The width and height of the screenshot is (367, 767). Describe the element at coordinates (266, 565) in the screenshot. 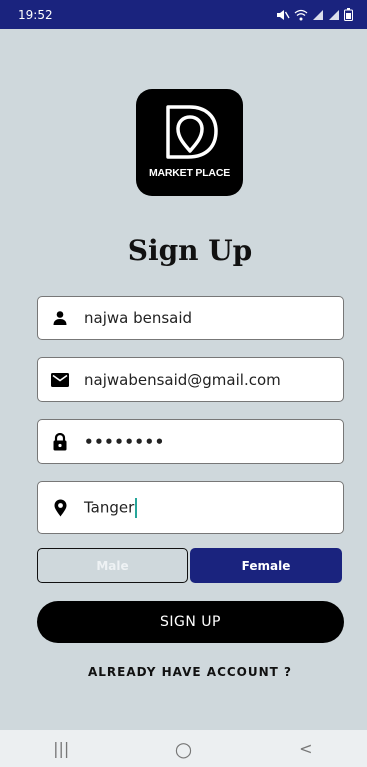

I see `gender-female-button: Female` at that location.